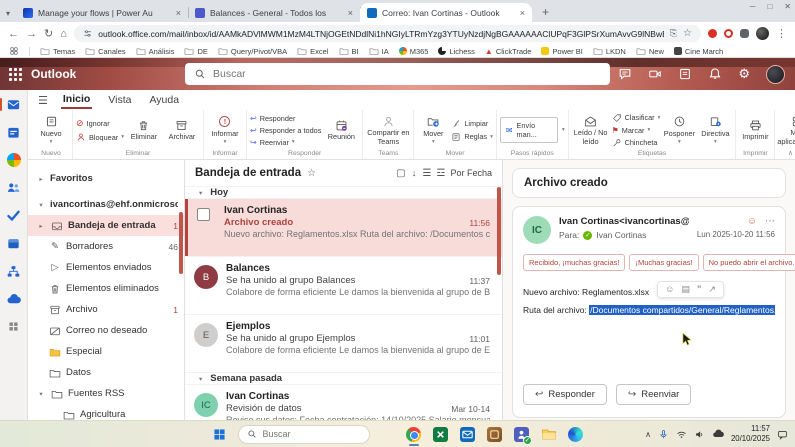 This screenshot has width=795, height=447. I want to click on forward-button: →, so click(31, 34).